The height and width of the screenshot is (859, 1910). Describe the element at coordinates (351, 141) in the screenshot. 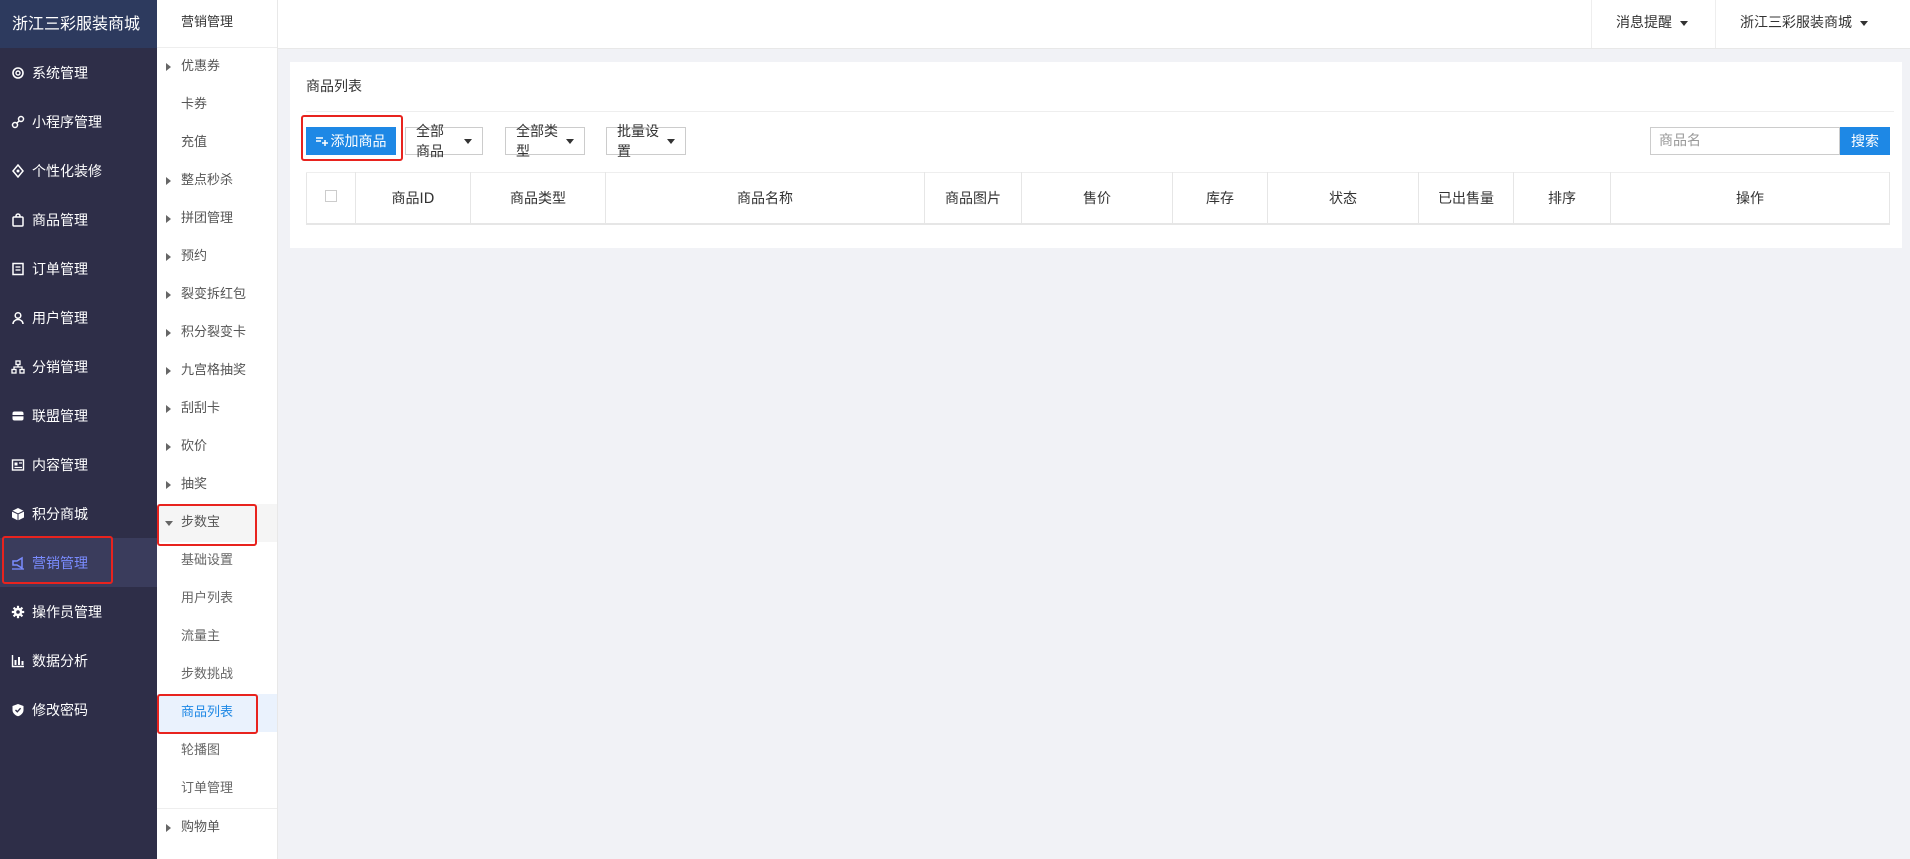

I see `add-product-button: 添加商品` at that location.